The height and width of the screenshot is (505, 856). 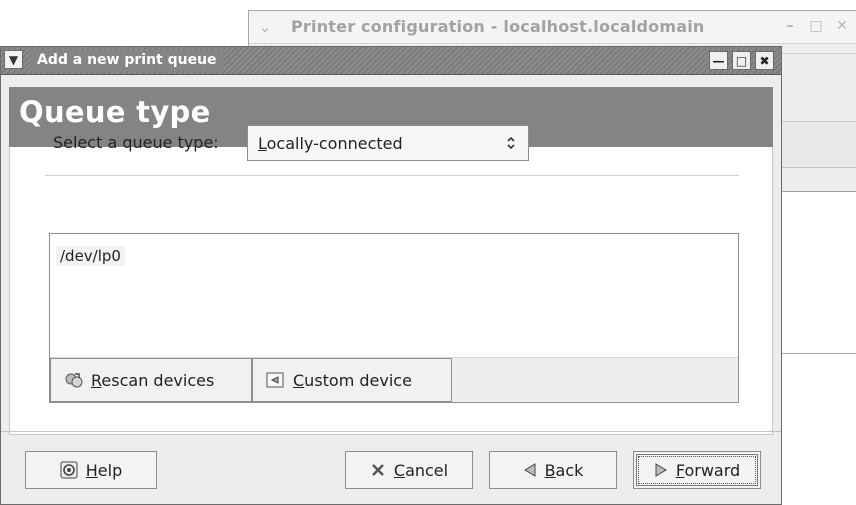 What do you see at coordinates (115, 112) in the screenshot?
I see `page-title: Queue type` at bounding box center [115, 112].